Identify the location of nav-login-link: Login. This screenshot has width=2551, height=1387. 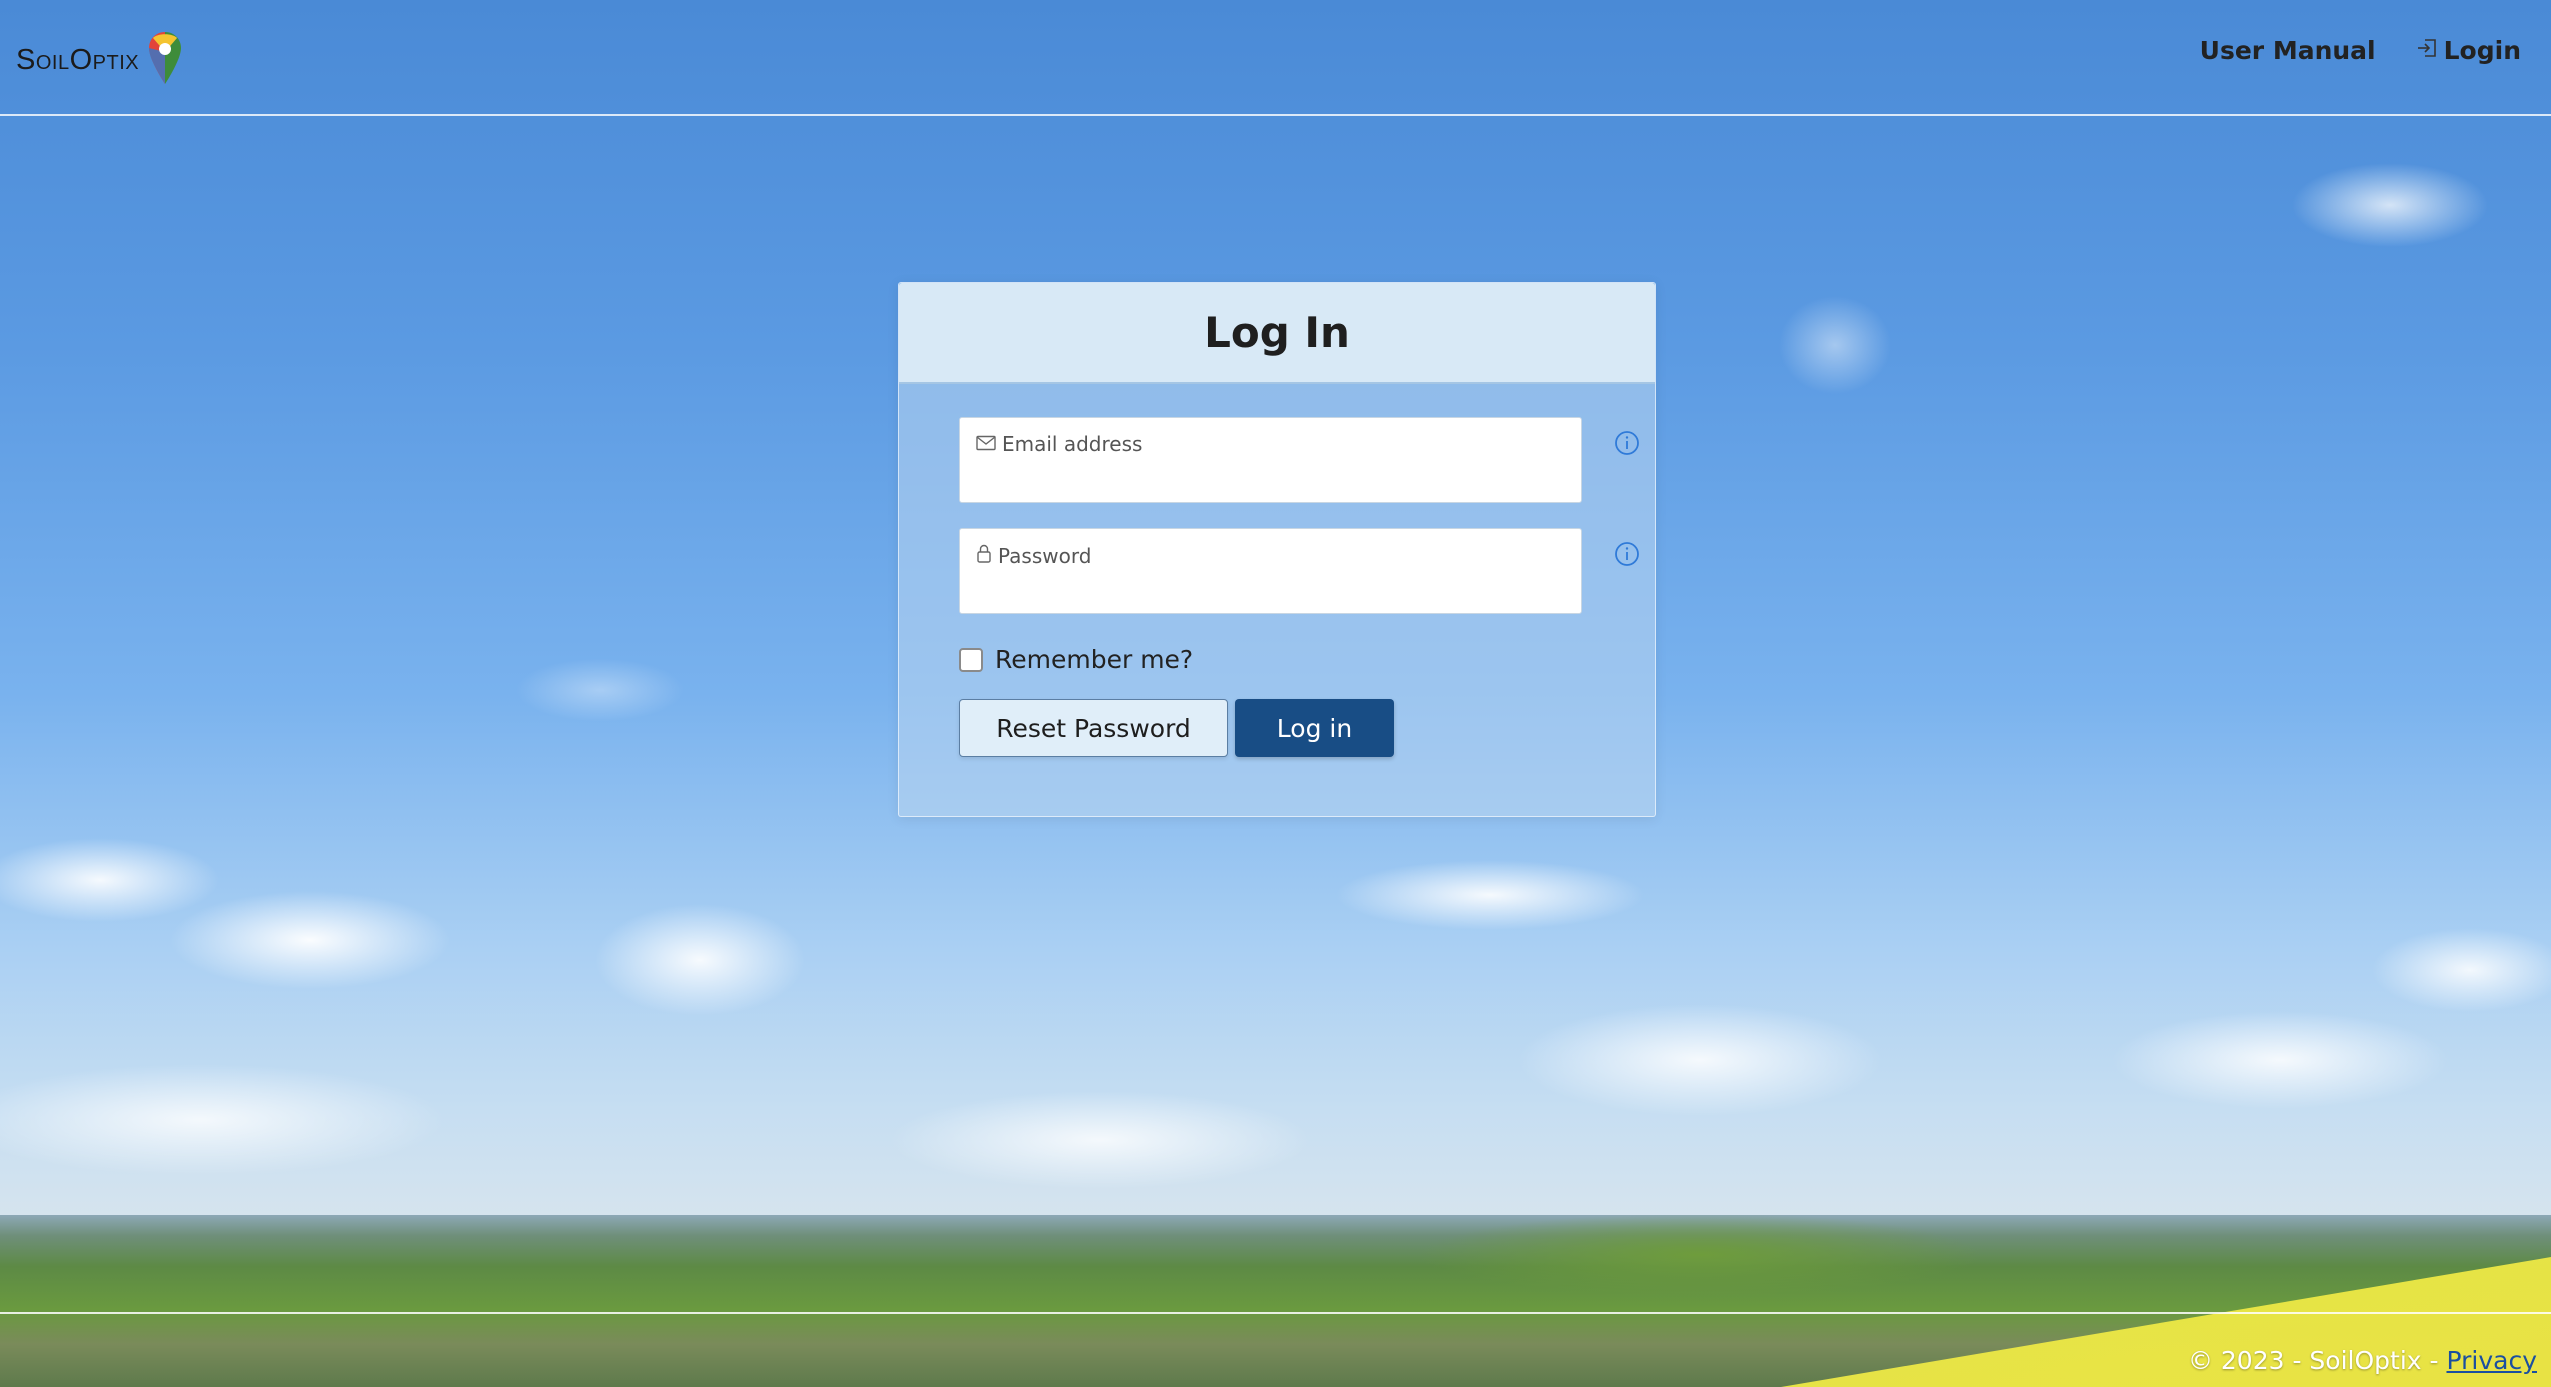
(2468, 50).